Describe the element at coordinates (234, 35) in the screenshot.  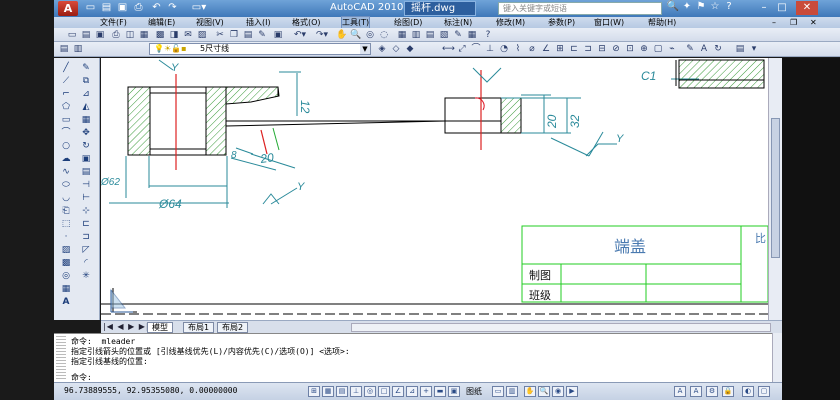
I see `copy-icon: ❐` at that location.